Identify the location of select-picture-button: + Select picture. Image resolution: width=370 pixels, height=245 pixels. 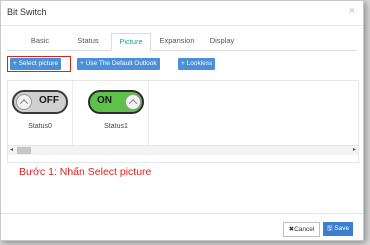
(35, 64).